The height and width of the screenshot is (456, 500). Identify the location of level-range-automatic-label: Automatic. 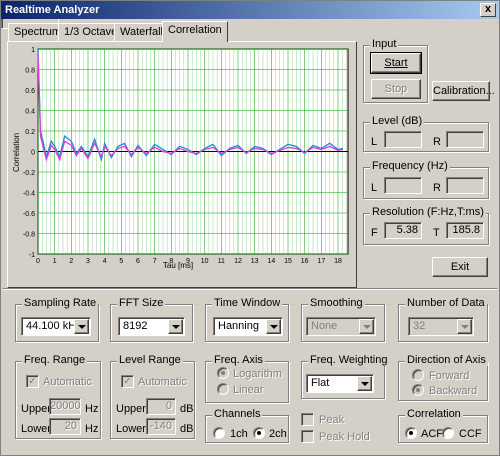
(162, 382).